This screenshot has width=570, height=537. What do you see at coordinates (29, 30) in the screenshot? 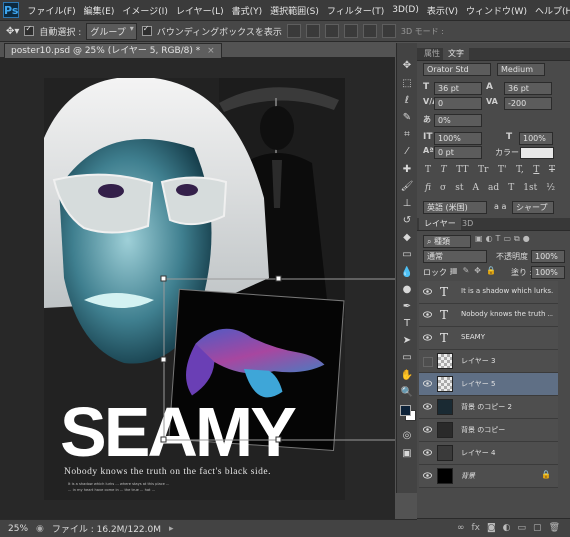
I see `auto-select-checkbox` at bounding box center [29, 30].